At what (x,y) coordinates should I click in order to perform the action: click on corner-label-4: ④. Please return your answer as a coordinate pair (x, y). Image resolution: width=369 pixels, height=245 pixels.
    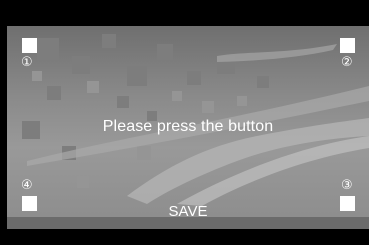
    Looking at the image, I should click on (27, 185).